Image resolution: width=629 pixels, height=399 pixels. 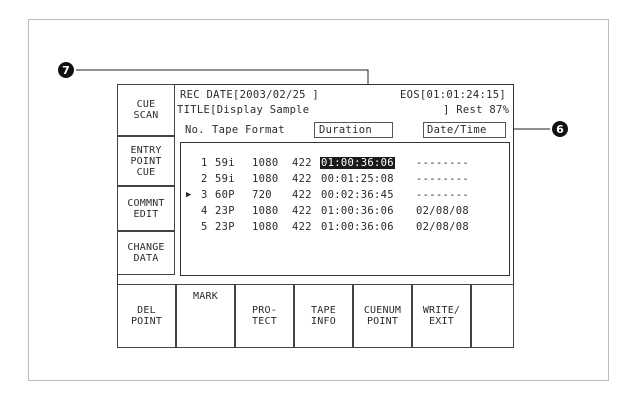 What do you see at coordinates (441, 316) in the screenshot?
I see `write-exit-button: WRITE/ EXIT` at bounding box center [441, 316].